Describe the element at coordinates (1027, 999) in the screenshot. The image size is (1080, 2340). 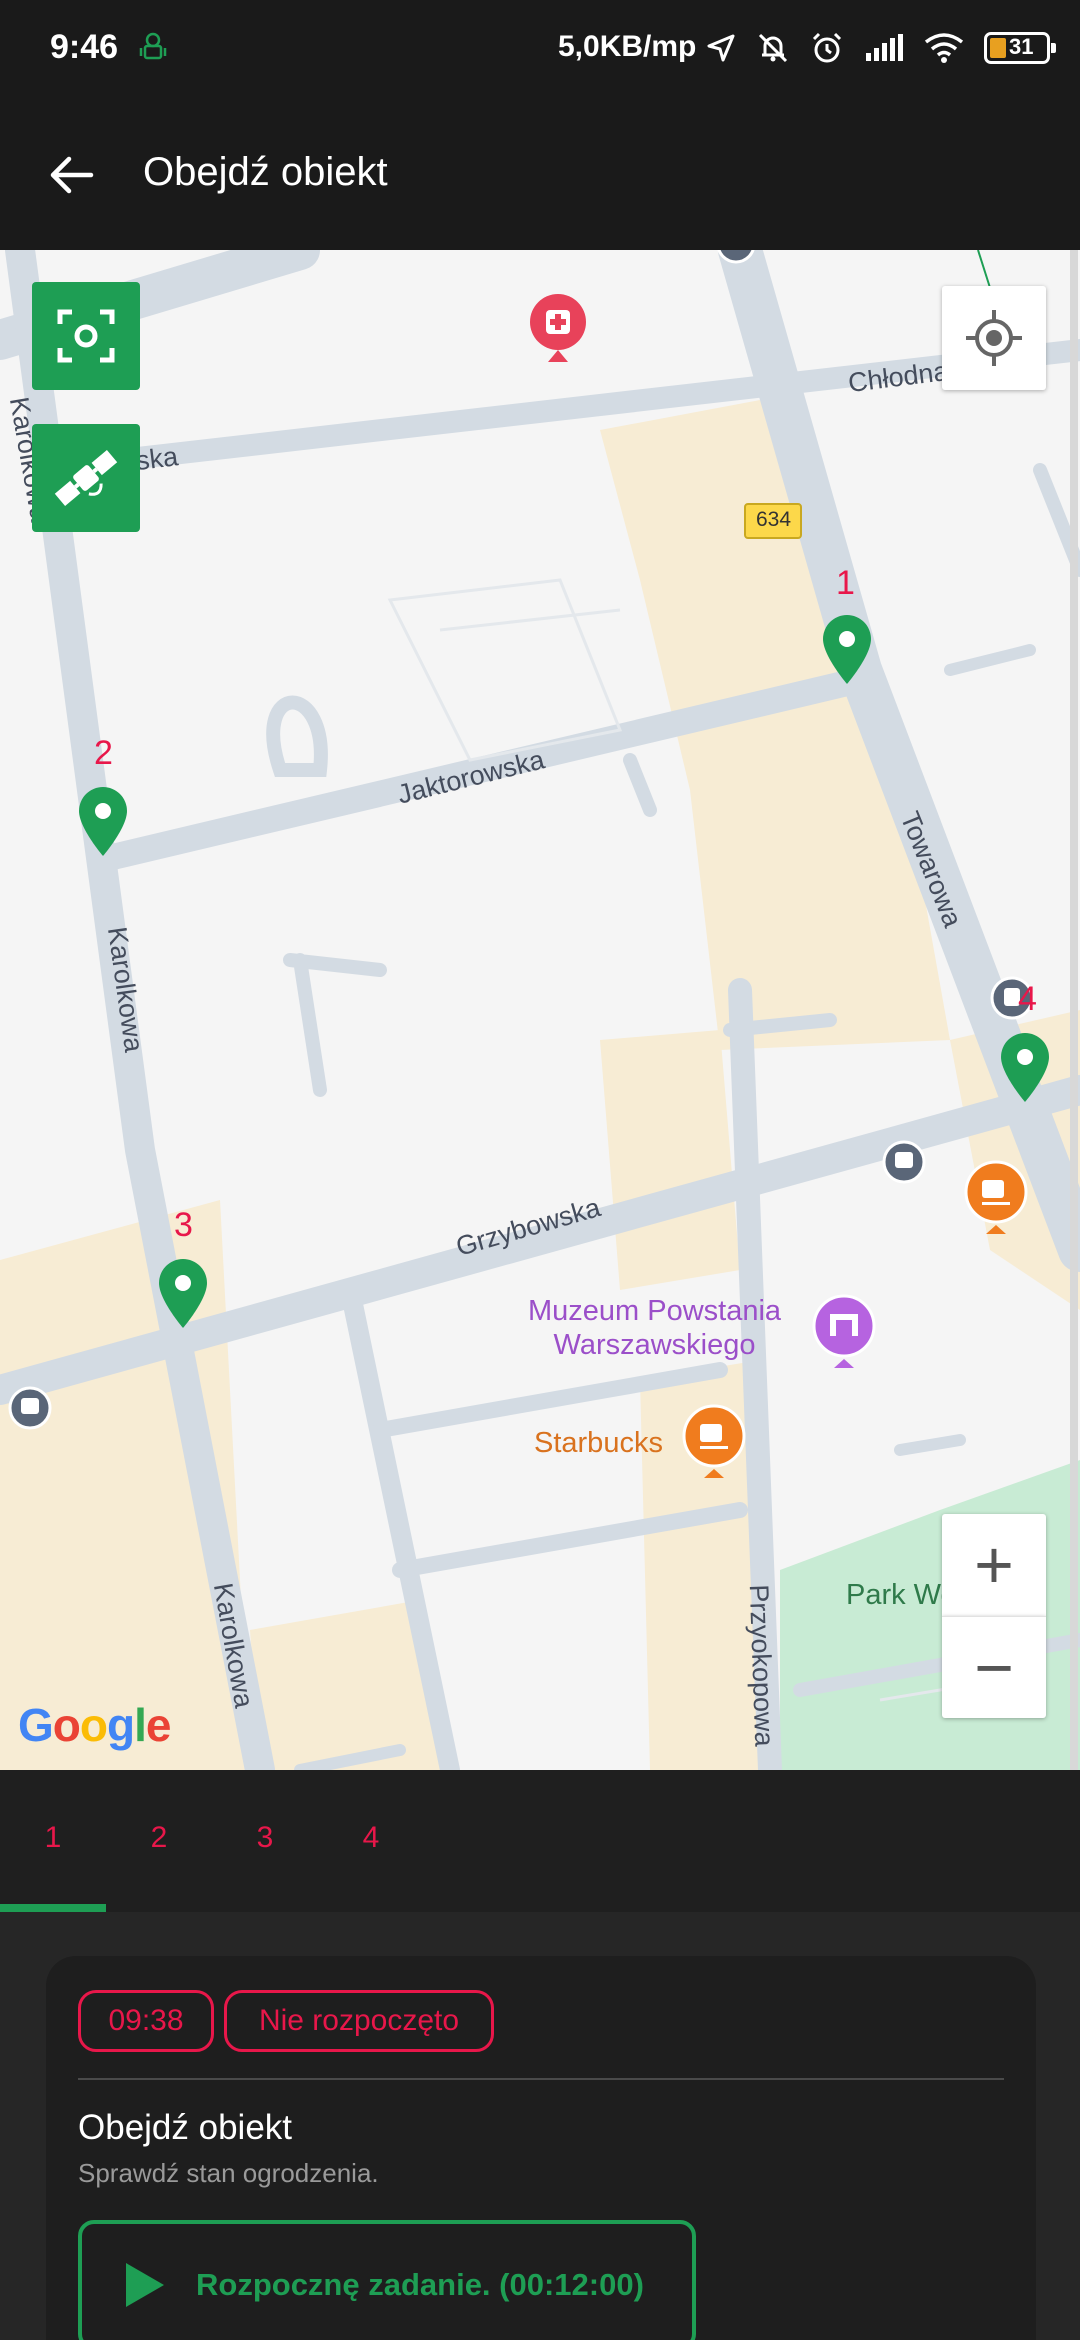
I see `marker-number-4: 4` at that location.